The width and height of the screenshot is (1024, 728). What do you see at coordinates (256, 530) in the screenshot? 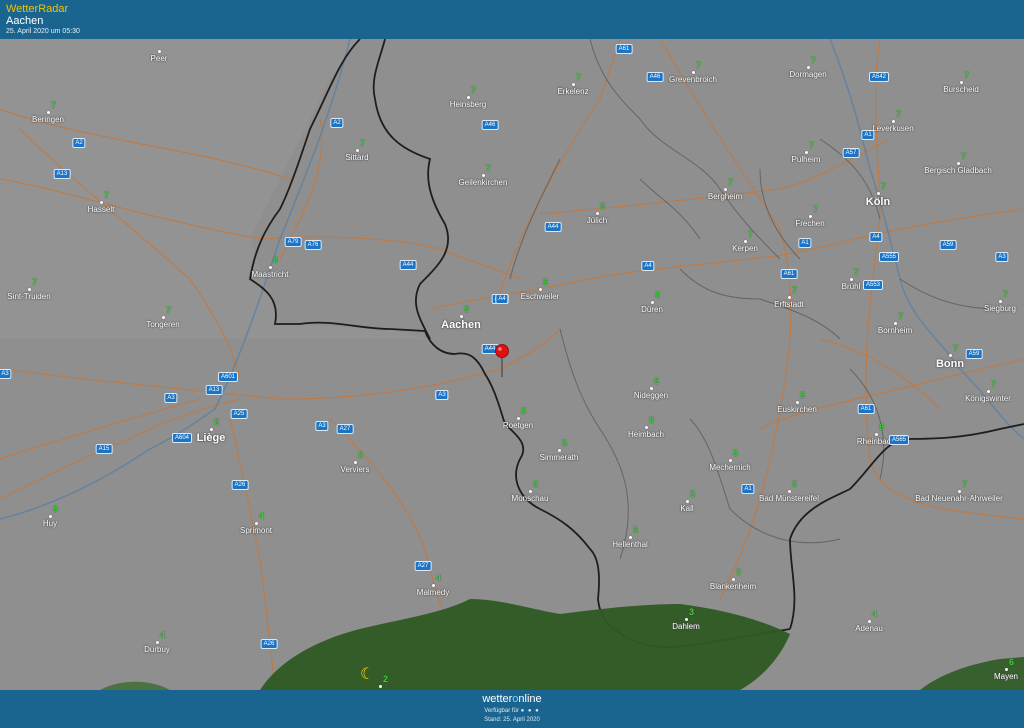
I see `city-label: Sprimont` at bounding box center [256, 530].